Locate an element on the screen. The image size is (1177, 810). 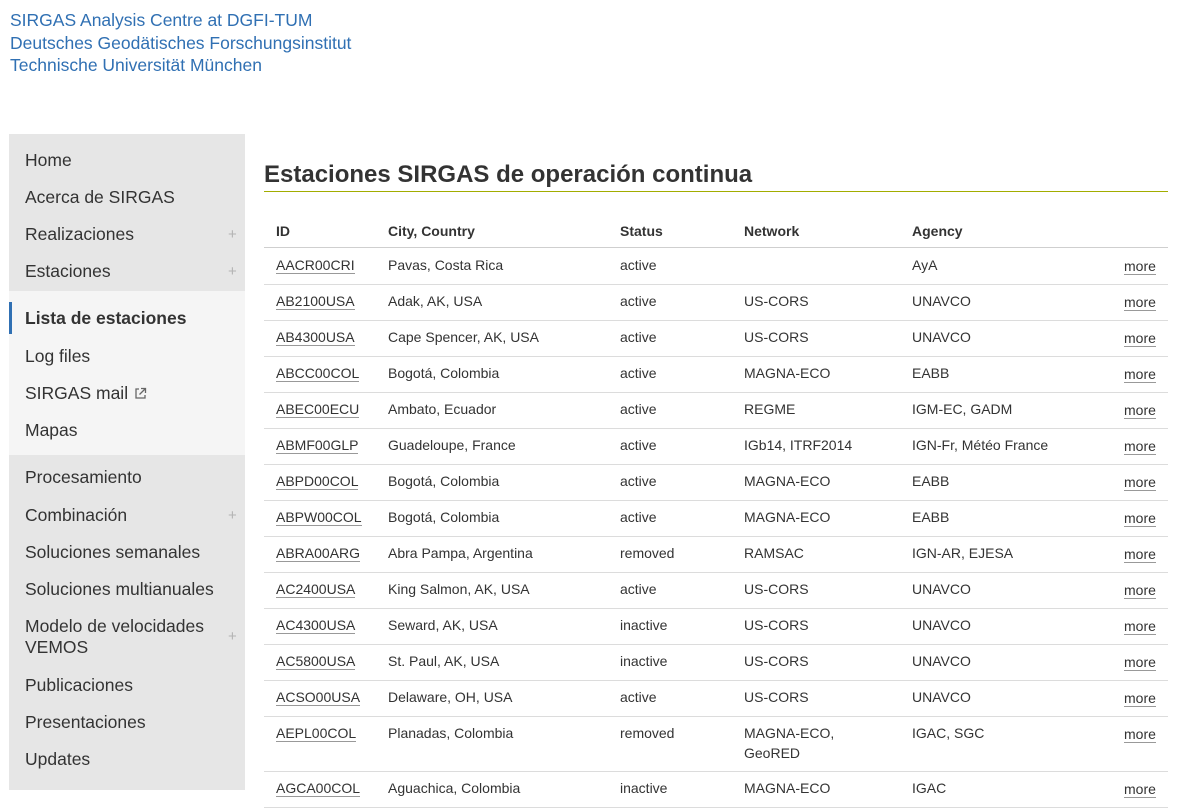
cell-id: AB4300USA is located at coordinates (315, 337).